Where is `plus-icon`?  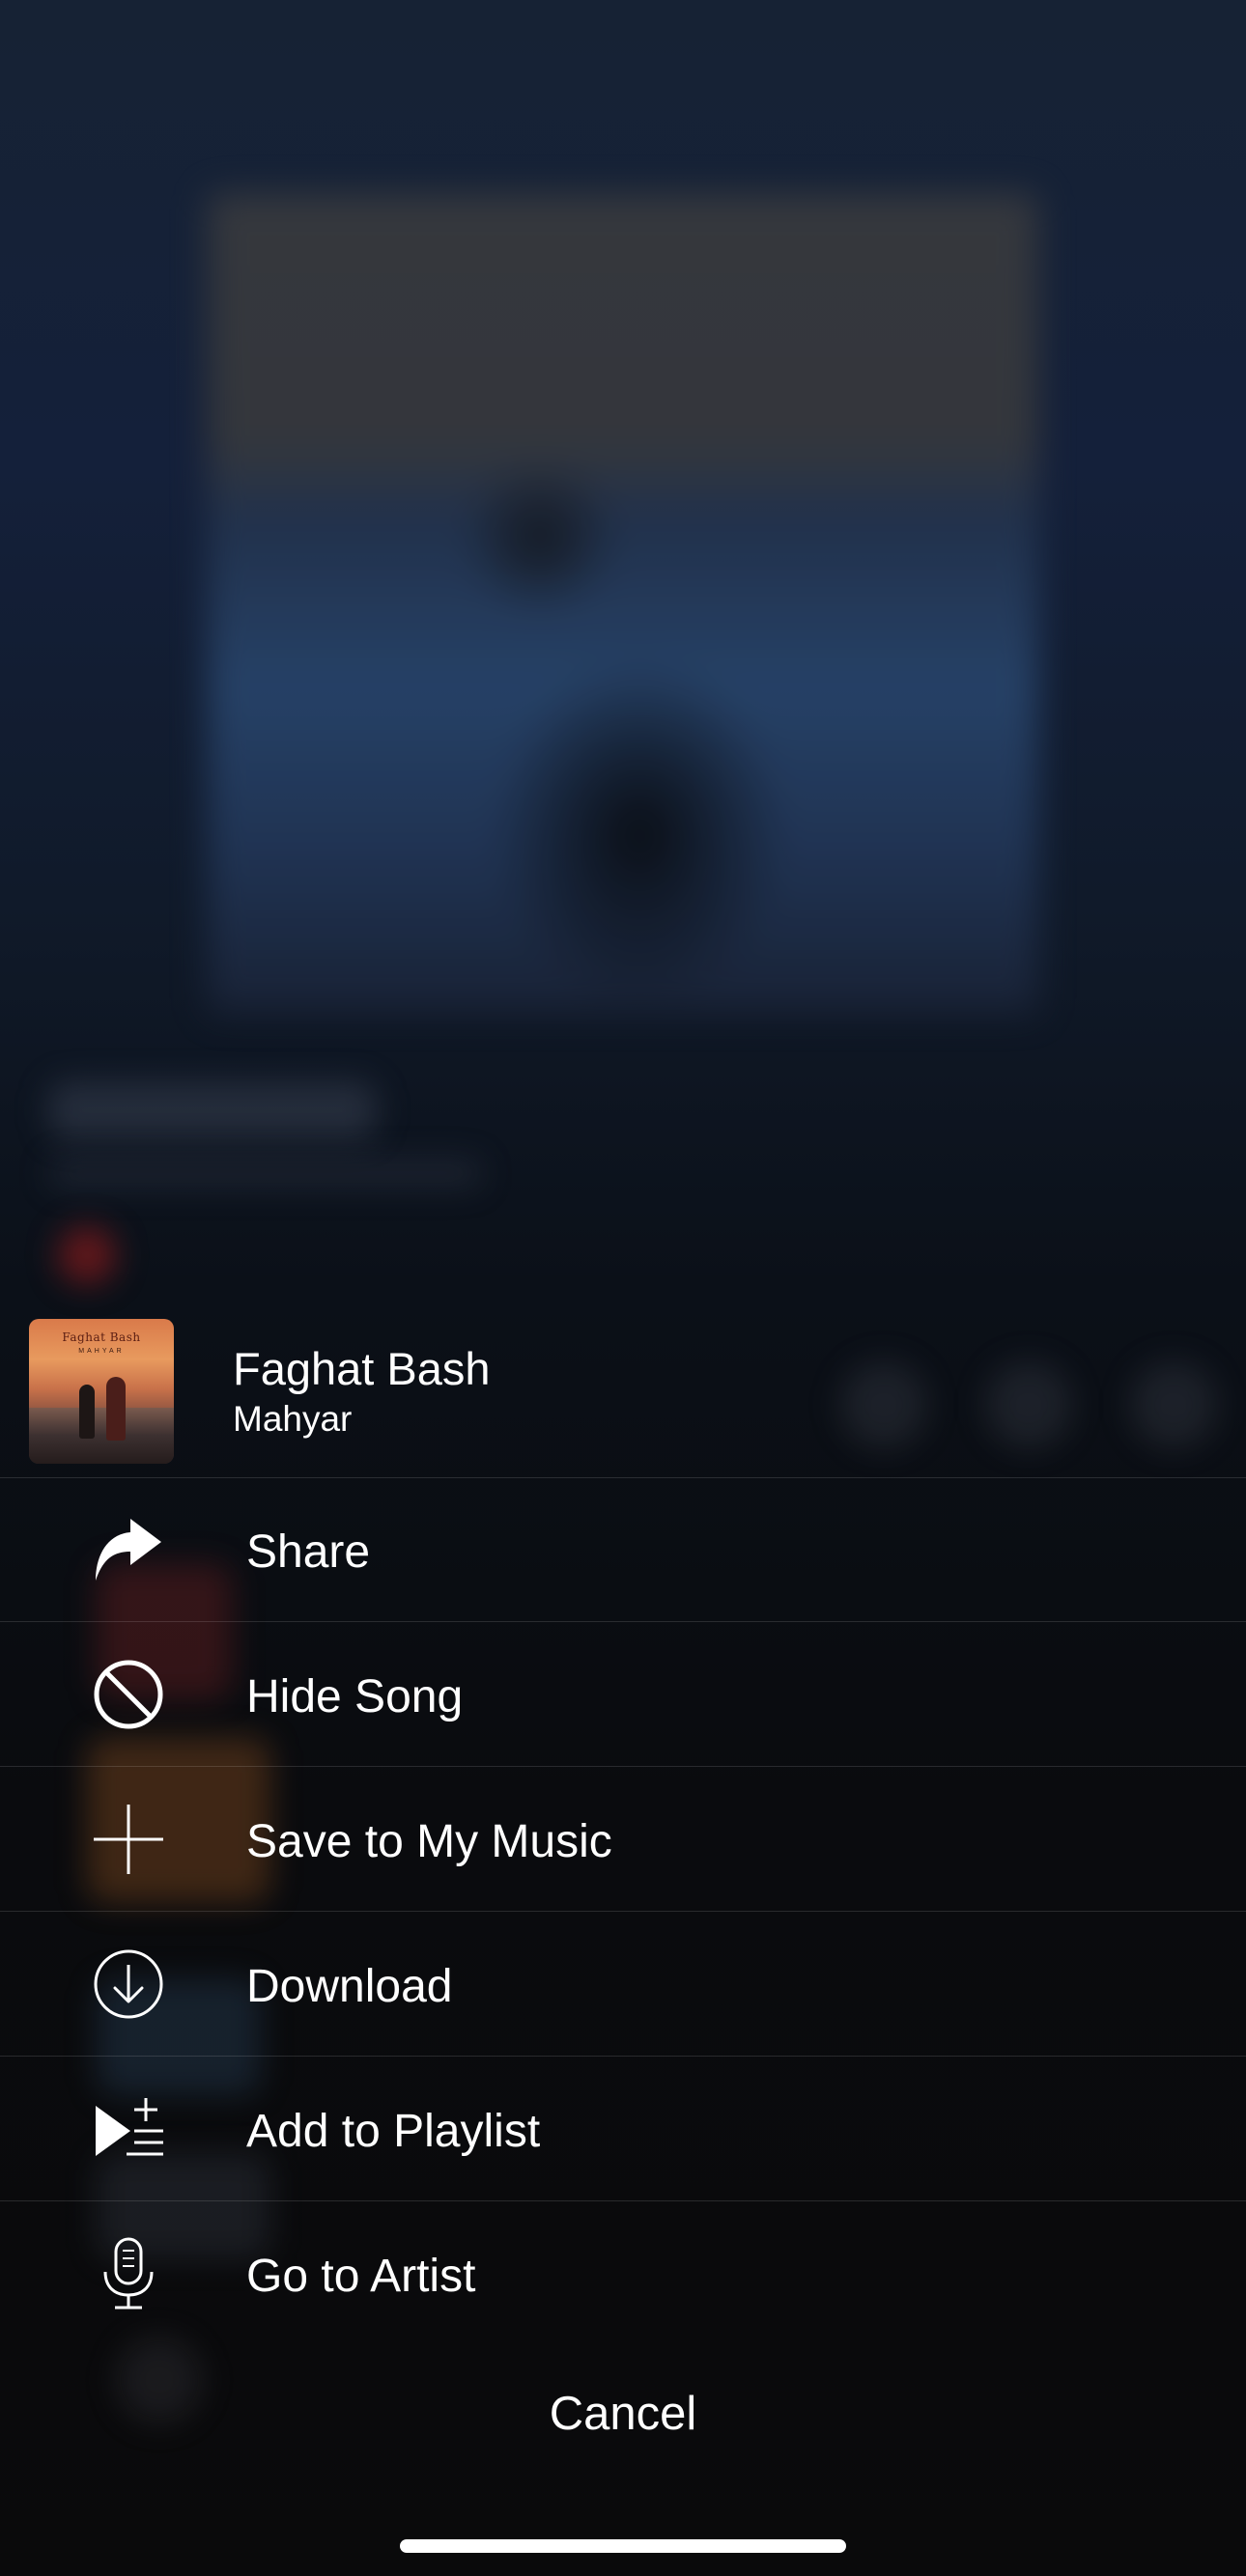
plus-icon is located at coordinates (128, 1840).